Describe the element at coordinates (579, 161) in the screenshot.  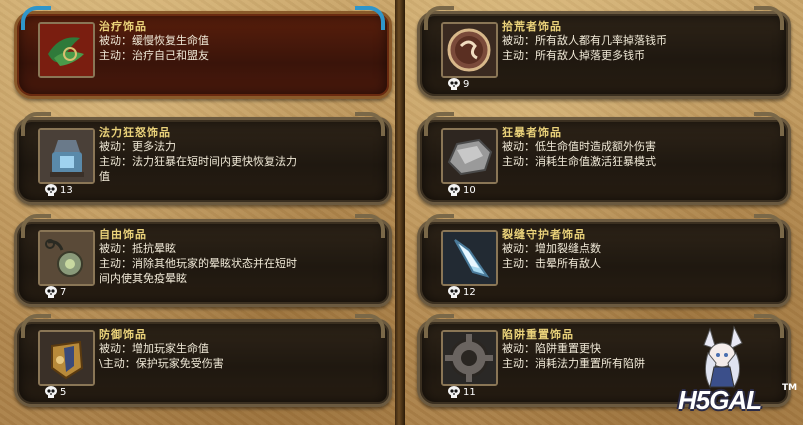
I see `charm-active: 主动：消耗生命值激活狂暴模式` at that location.